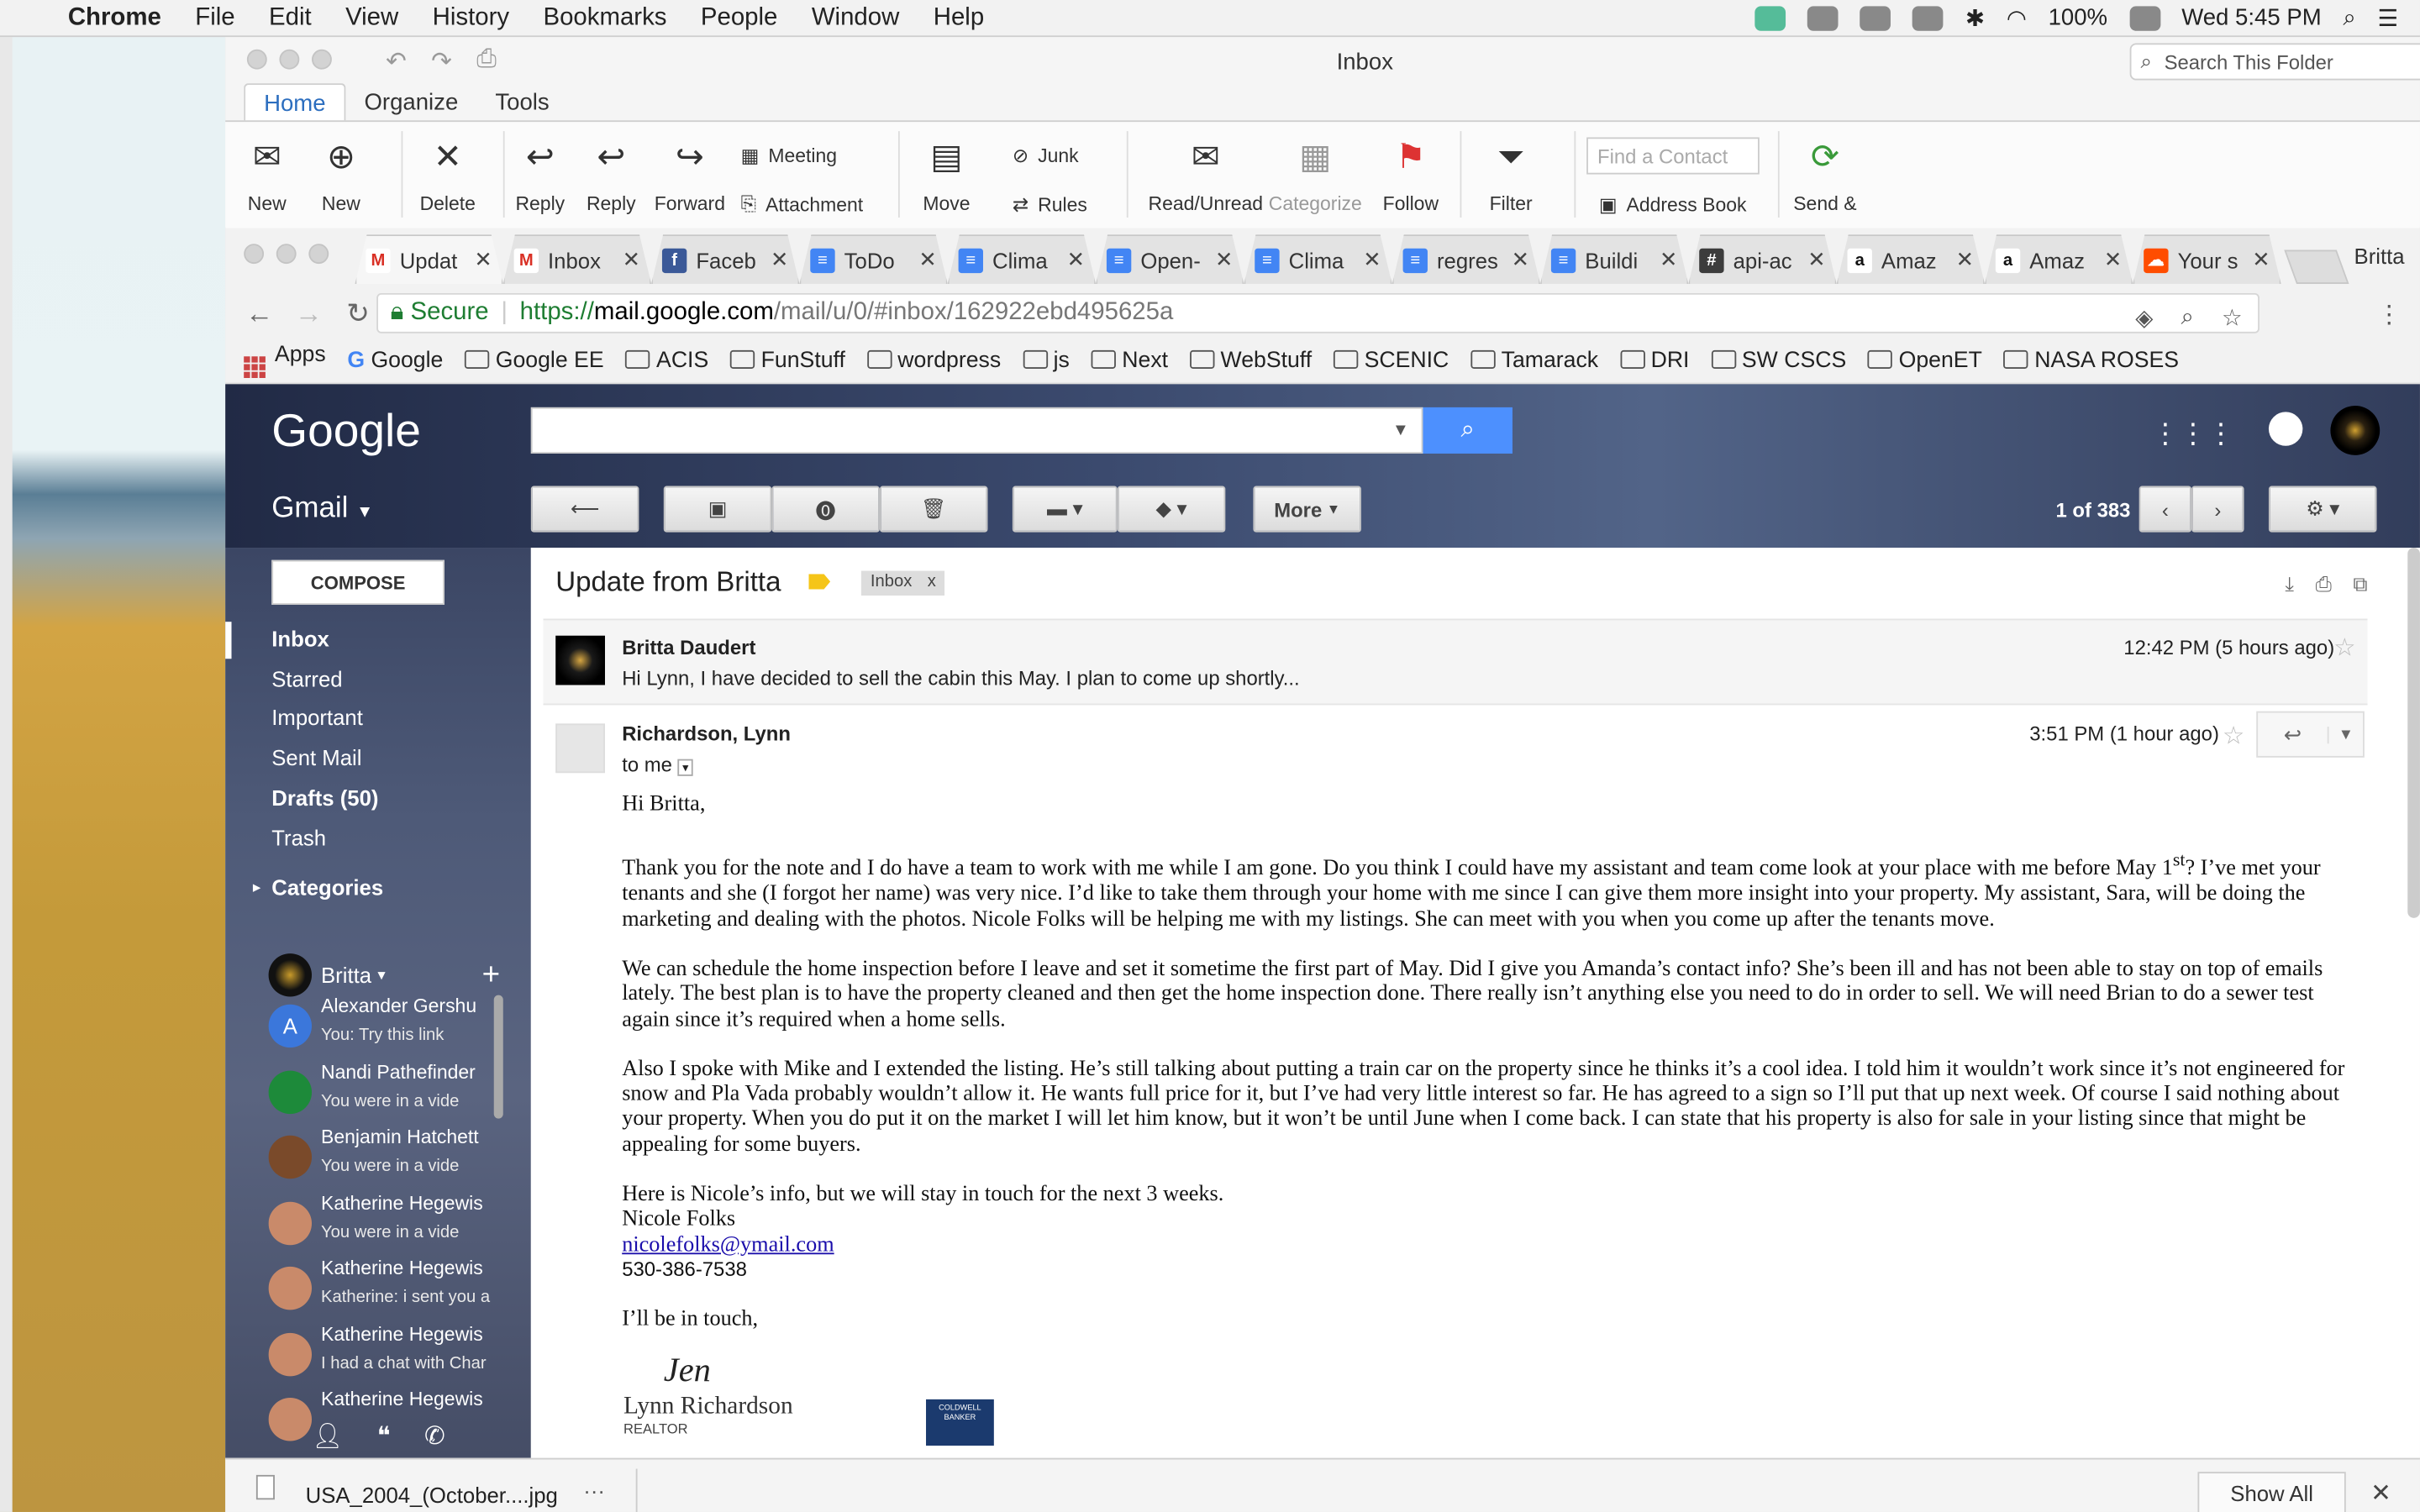 The width and height of the screenshot is (2420, 1512). I want to click on extension-icon: ◈, so click(2144, 318).